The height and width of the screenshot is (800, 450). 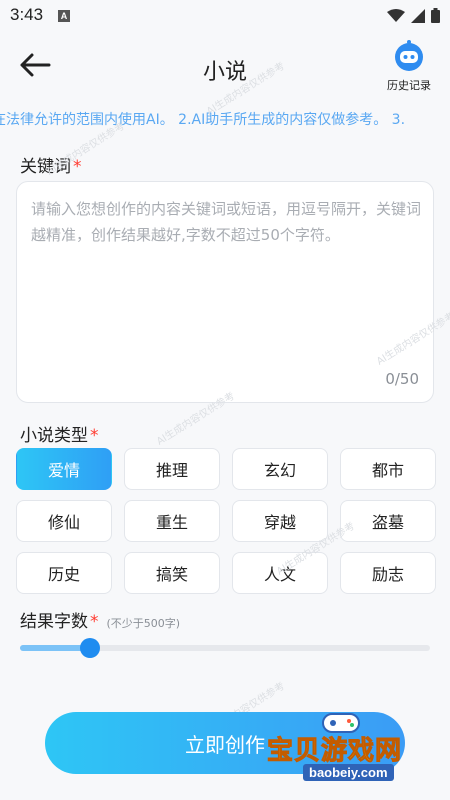 What do you see at coordinates (27, 14) in the screenshot?
I see `status-time: 3:43` at bounding box center [27, 14].